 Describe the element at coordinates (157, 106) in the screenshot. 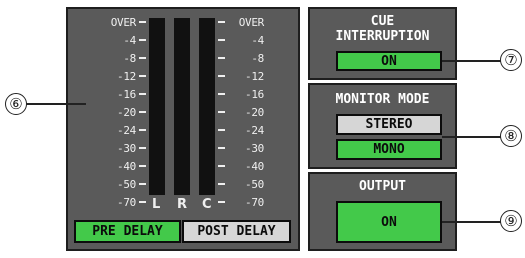

I see `meter-bar-l` at that location.